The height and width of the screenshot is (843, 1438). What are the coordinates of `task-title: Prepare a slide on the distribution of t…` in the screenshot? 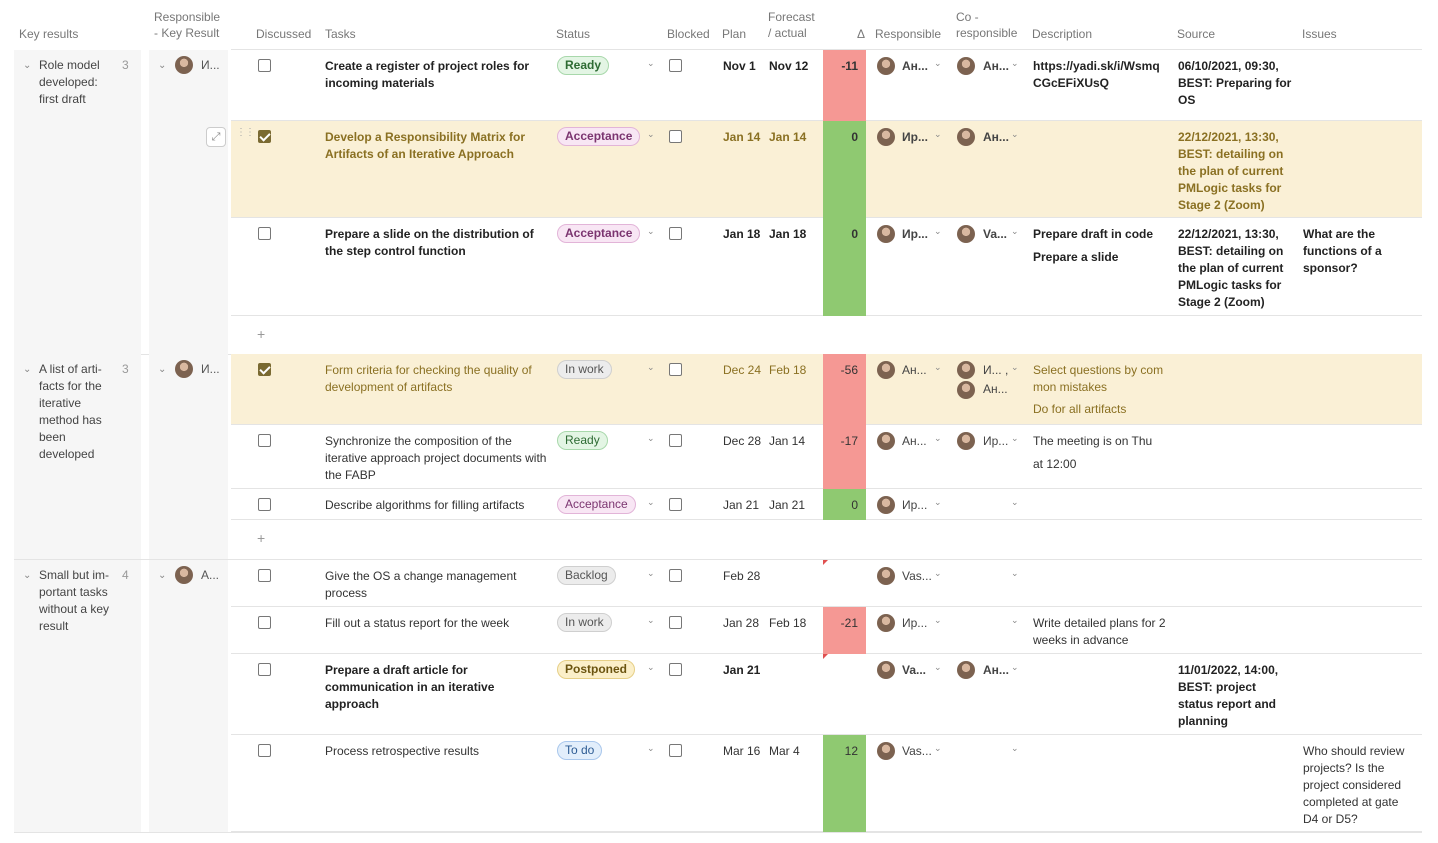 It's located at (436, 243).